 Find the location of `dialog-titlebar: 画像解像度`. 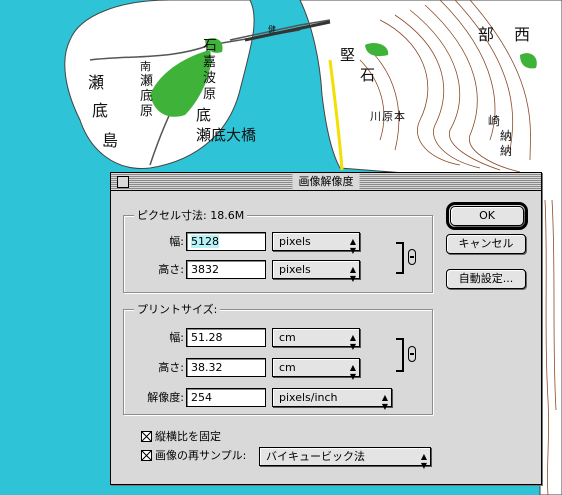

dialog-titlebar: 画像解像度 is located at coordinates (326, 182).